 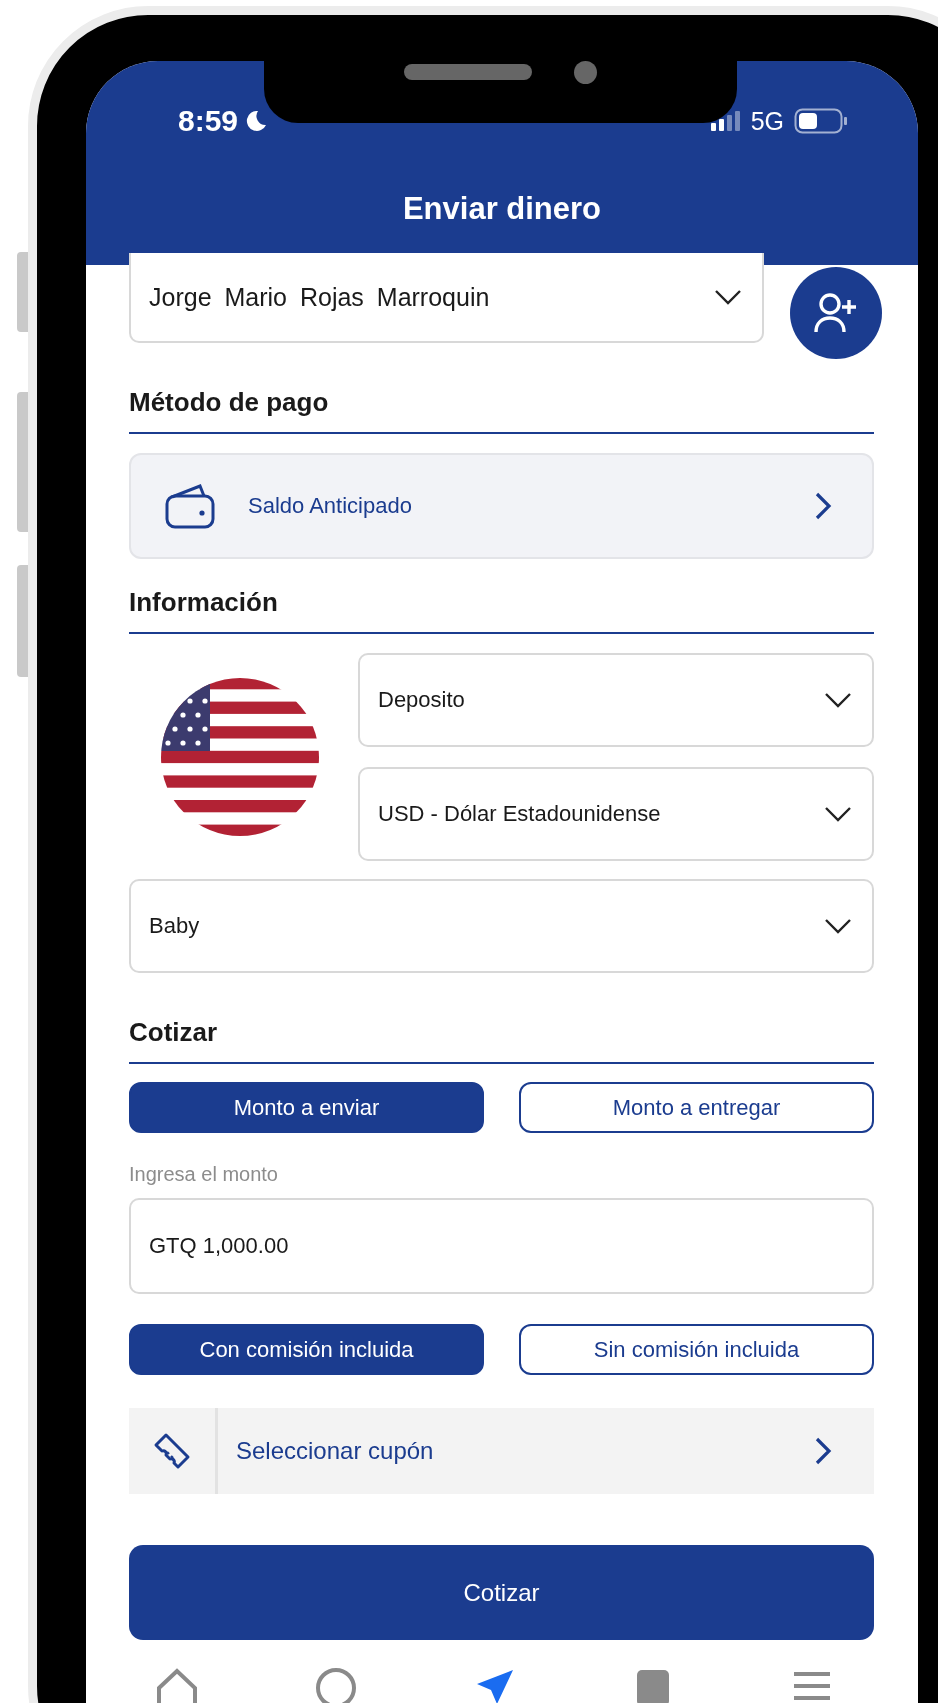 I want to click on battery-icon, so click(x=821, y=121).